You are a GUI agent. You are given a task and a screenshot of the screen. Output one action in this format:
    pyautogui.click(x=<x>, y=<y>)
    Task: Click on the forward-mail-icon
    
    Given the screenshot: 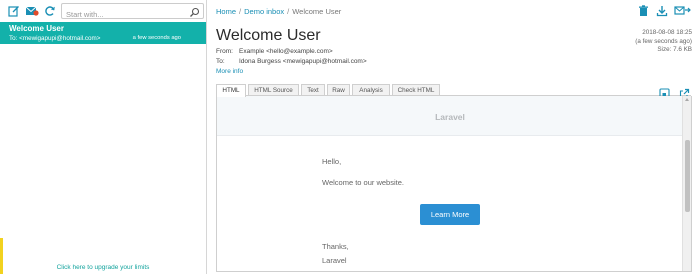 What is the action you would take?
    pyautogui.click(x=683, y=11)
    